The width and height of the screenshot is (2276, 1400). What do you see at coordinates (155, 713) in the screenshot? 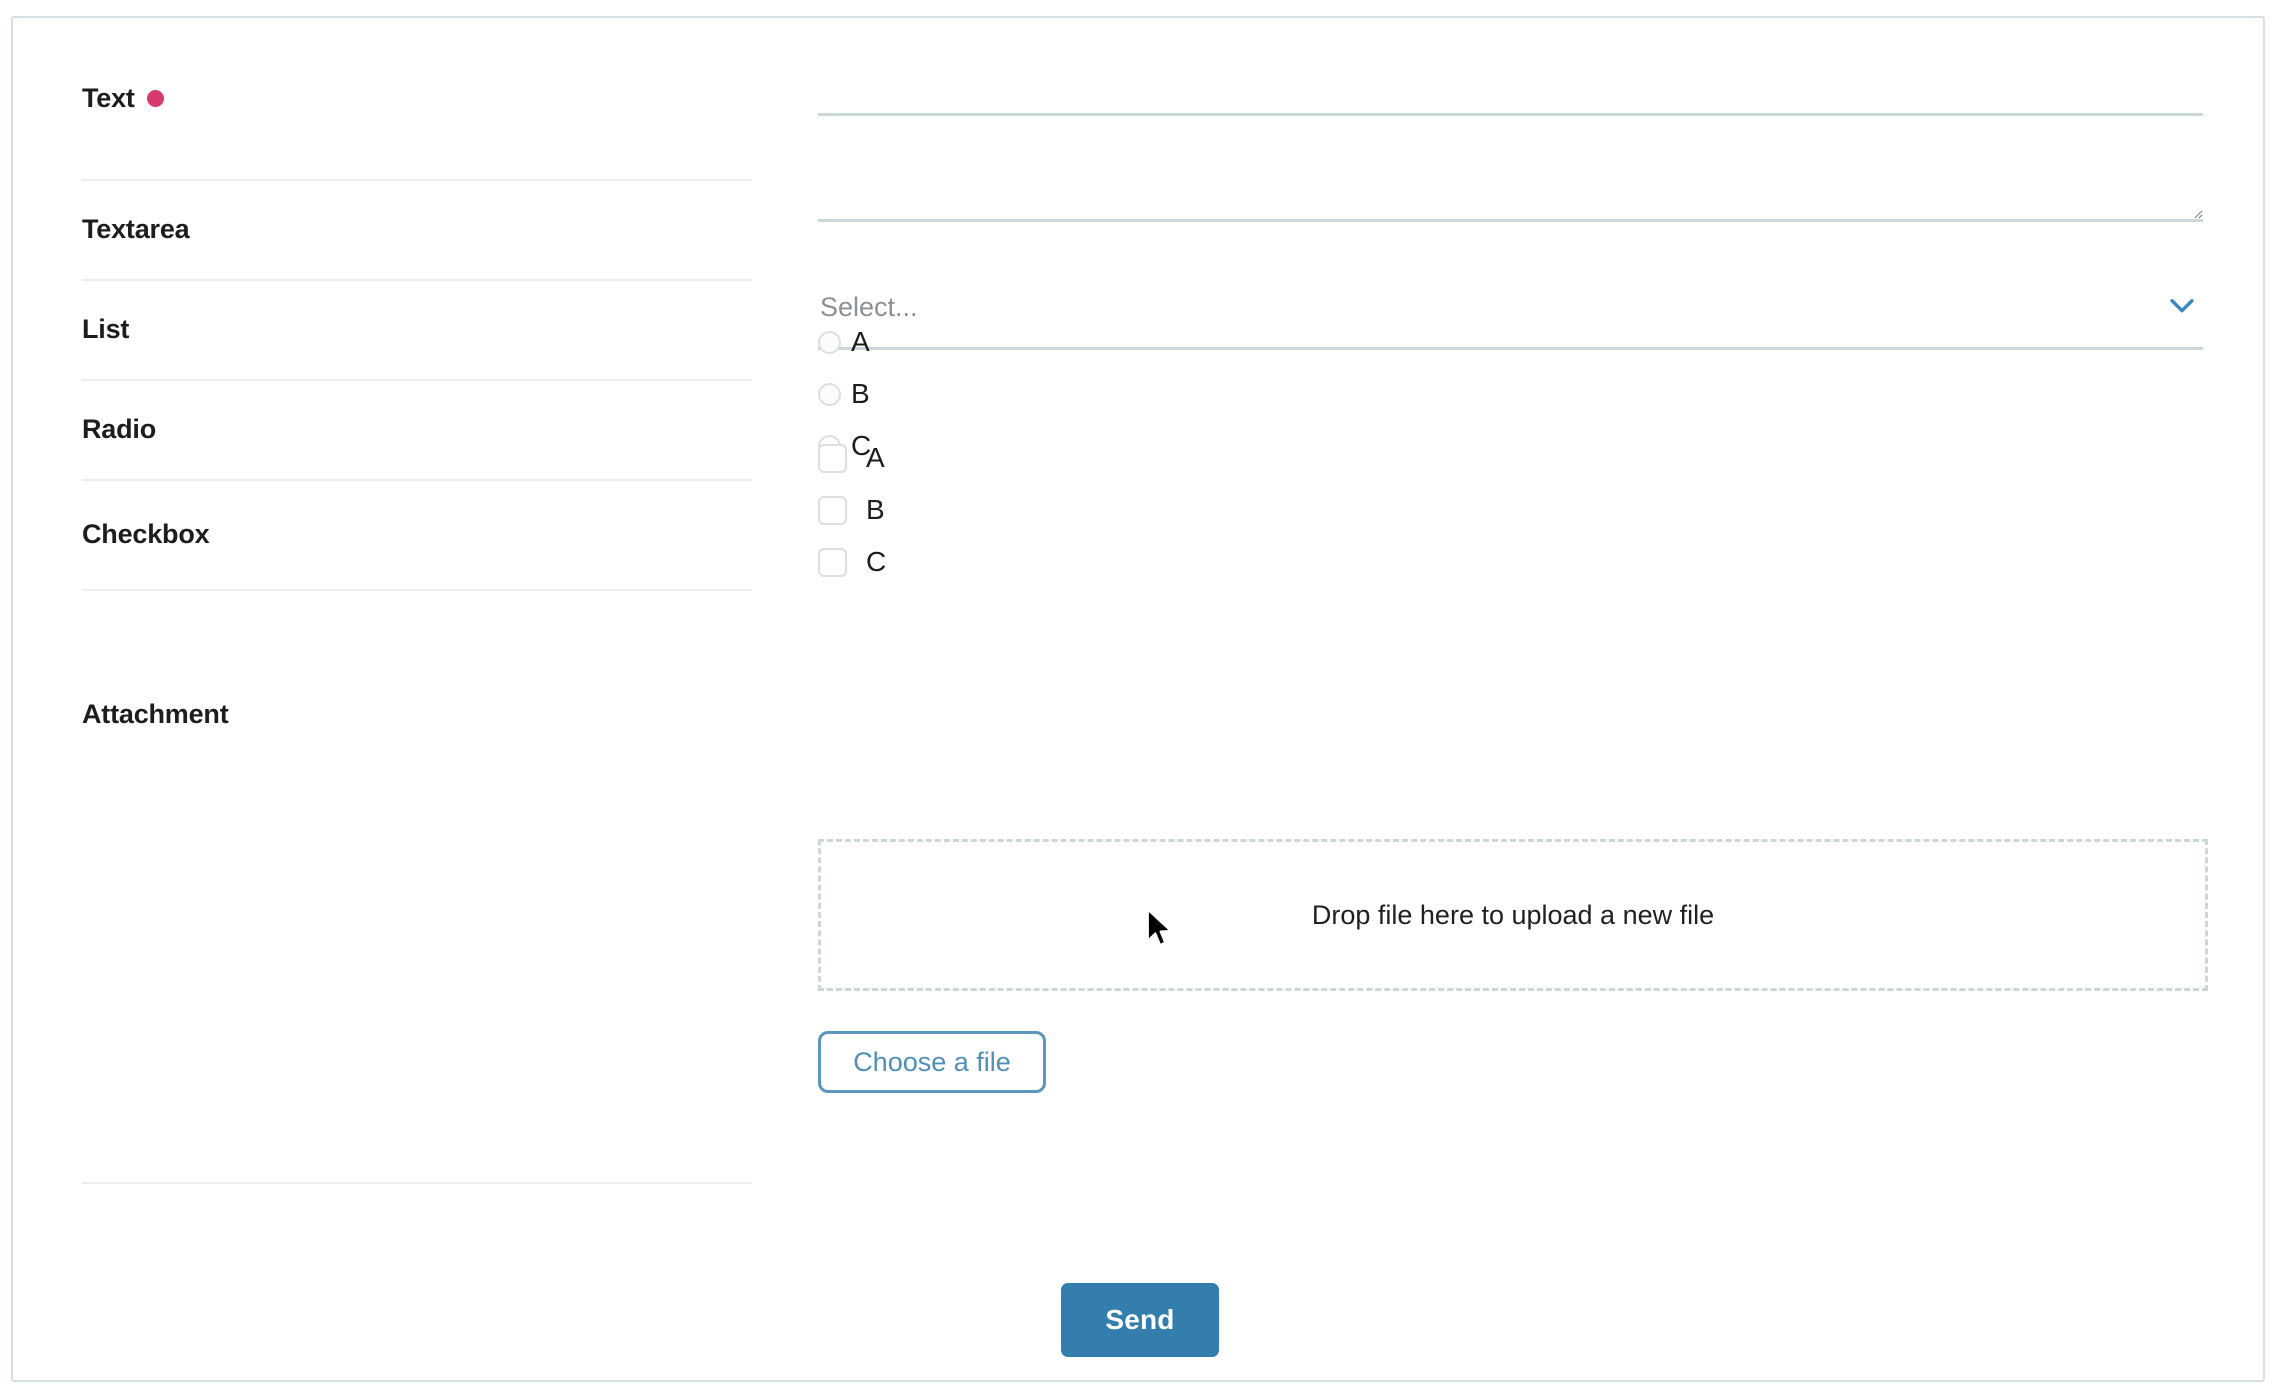
I see `field-label-attachment: Attachment` at bounding box center [155, 713].